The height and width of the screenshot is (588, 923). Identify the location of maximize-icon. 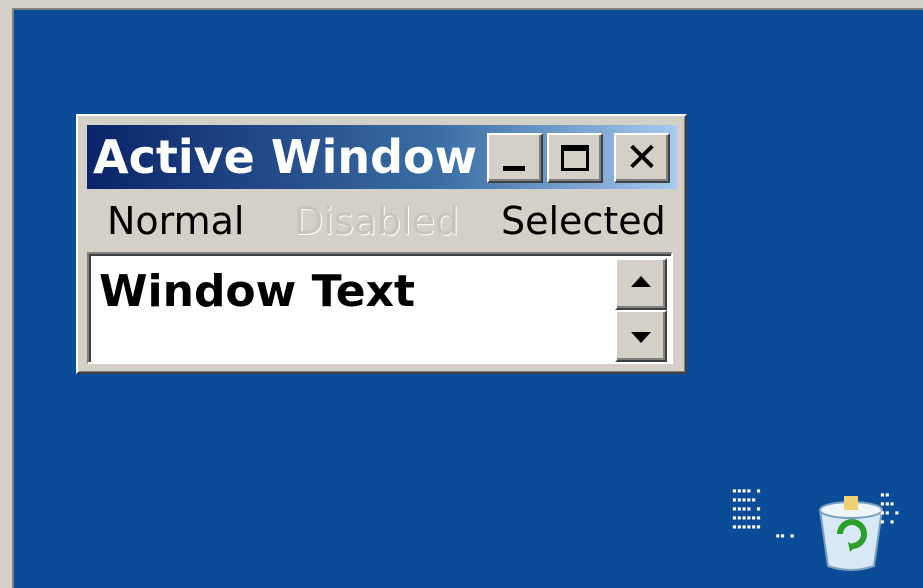
(575, 158).